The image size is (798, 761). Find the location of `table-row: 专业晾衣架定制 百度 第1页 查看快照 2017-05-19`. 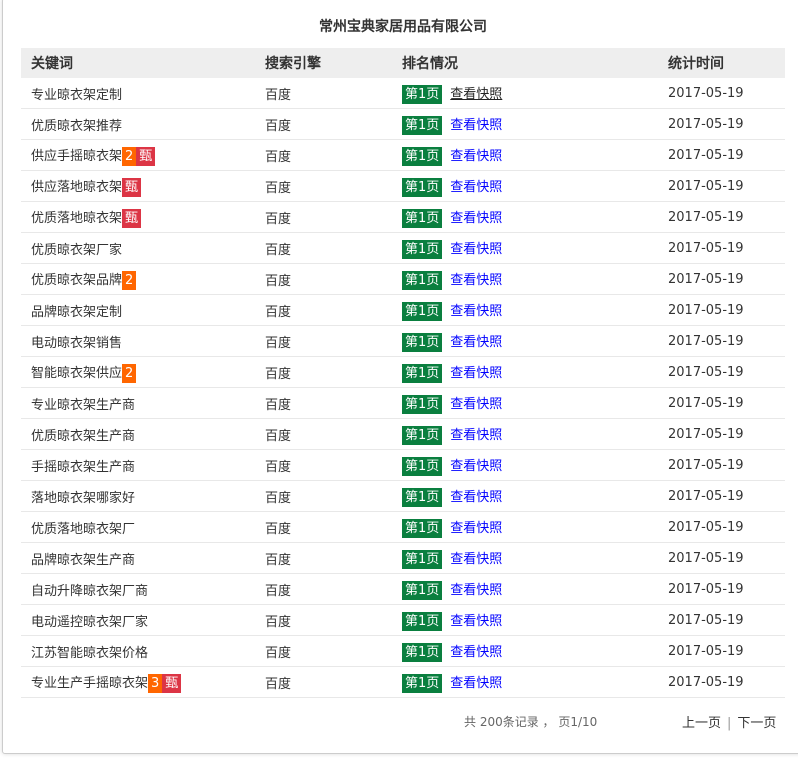

table-row: 专业晾衣架定制 百度 第1页 查看快照 2017-05-19 is located at coordinates (403, 93).